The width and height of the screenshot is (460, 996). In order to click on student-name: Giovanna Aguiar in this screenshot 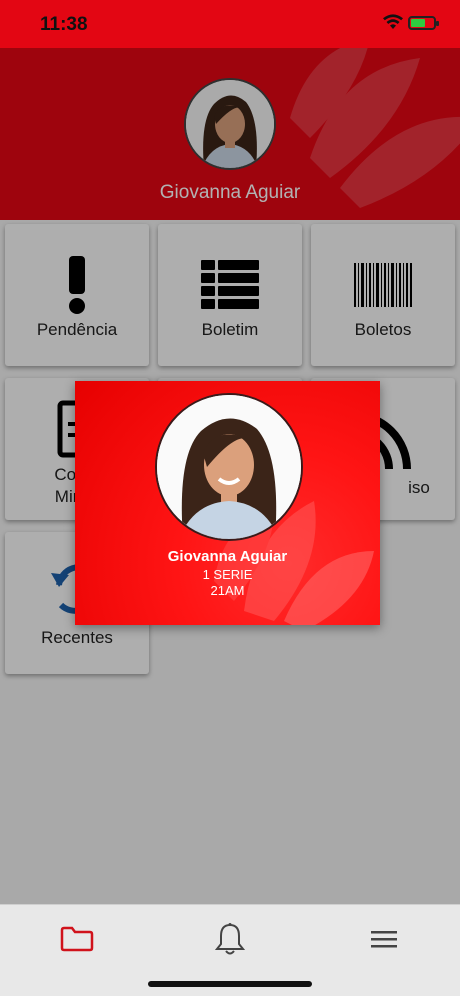, I will do `click(227, 556)`.